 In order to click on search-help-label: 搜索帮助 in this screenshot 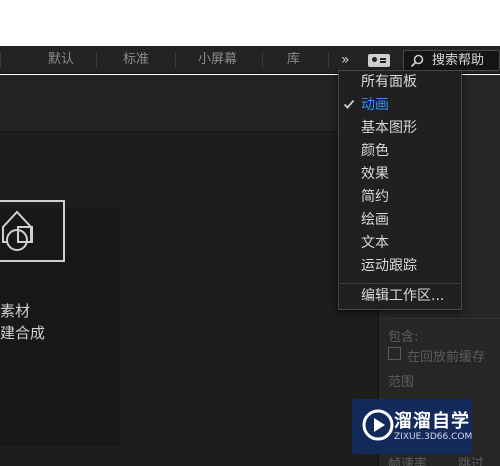, I will do `click(458, 60)`.